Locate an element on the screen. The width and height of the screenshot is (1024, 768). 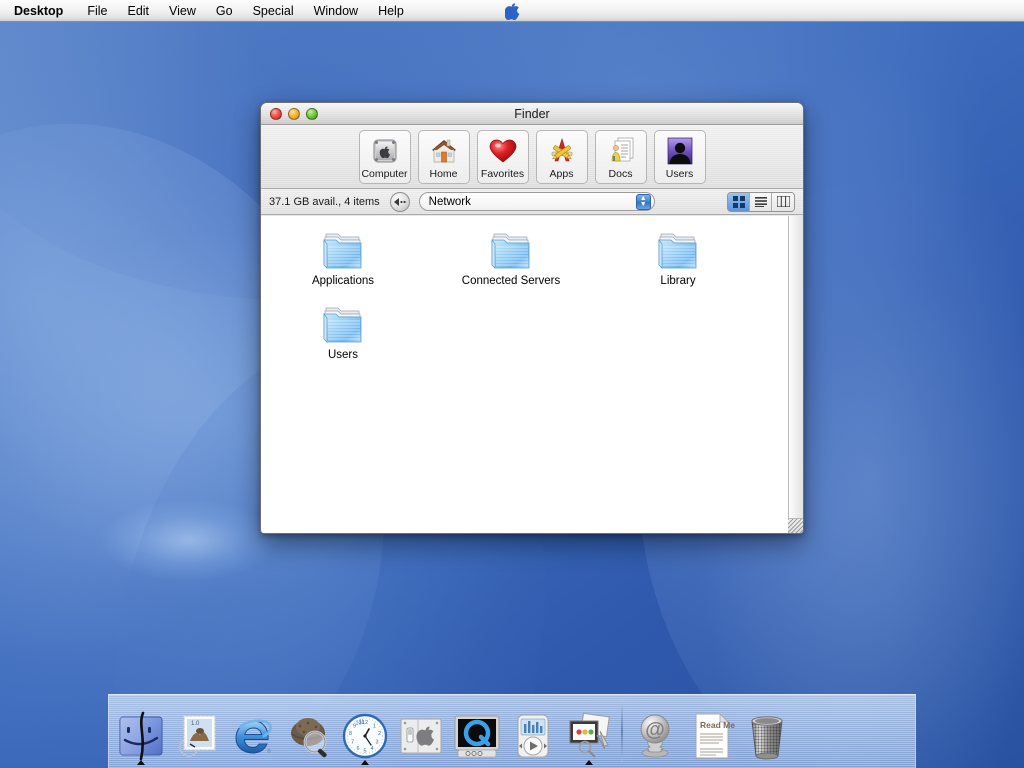
back-button is located at coordinates (399, 201).